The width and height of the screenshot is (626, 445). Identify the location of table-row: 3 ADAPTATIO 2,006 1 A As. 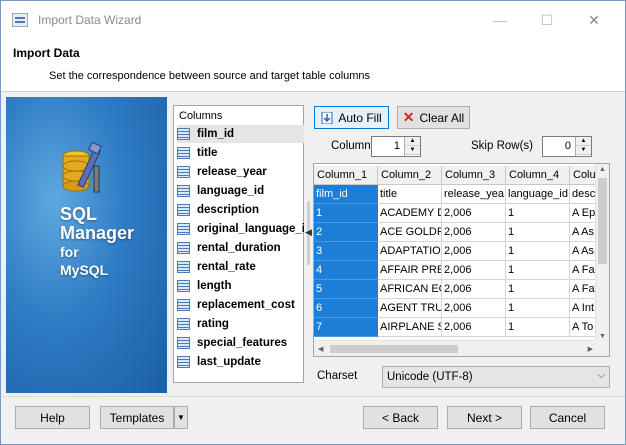
(461, 251).